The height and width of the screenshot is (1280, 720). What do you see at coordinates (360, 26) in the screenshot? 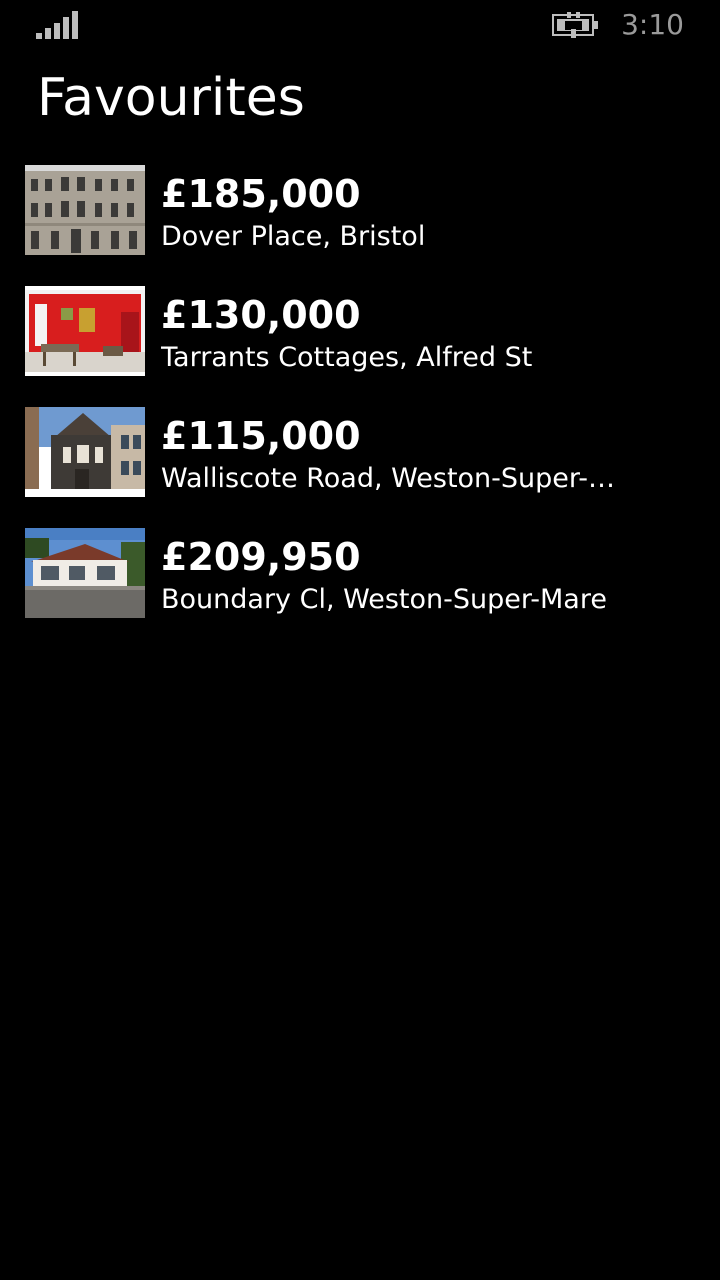
I see `status-bar: 3:10` at bounding box center [360, 26].